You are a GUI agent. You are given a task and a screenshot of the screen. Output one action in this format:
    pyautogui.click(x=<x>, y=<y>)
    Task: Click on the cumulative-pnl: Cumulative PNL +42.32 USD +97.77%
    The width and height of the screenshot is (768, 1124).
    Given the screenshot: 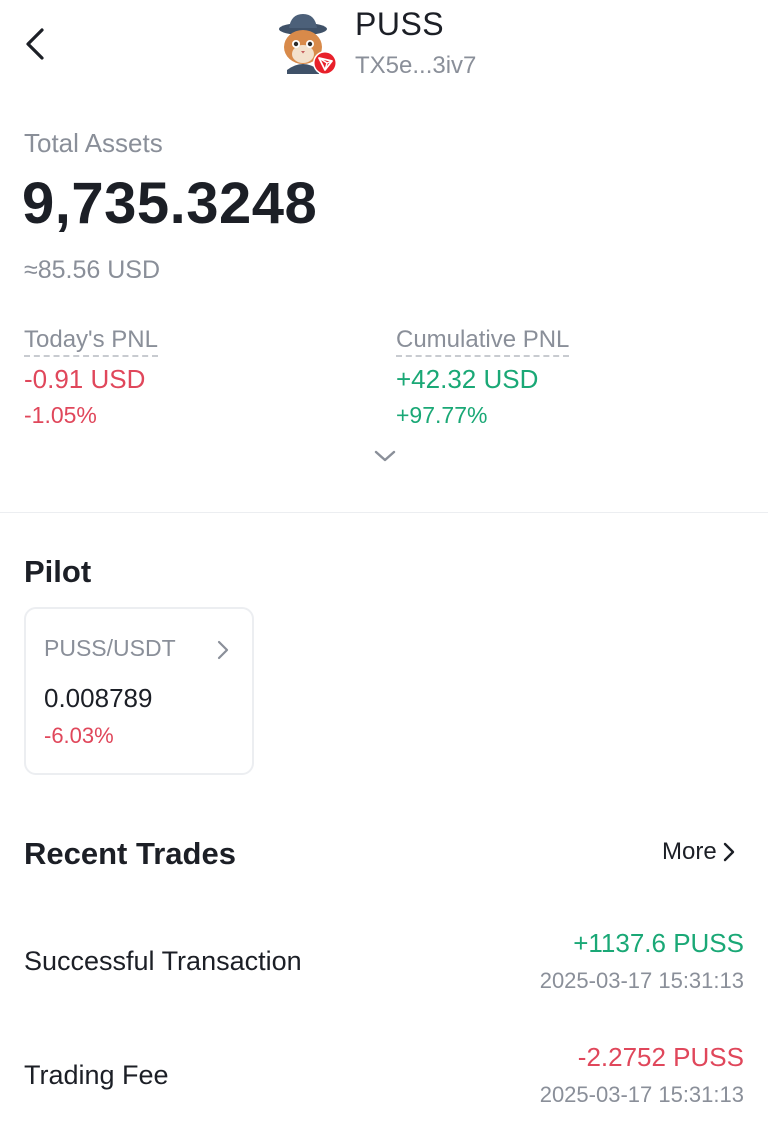 What is the action you would take?
    pyautogui.click(x=483, y=377)
    